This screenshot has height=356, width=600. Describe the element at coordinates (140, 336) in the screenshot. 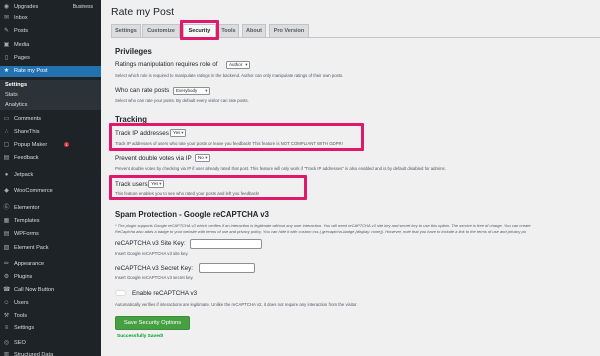

I see `saved-status: Successfully Saved!` at that location.